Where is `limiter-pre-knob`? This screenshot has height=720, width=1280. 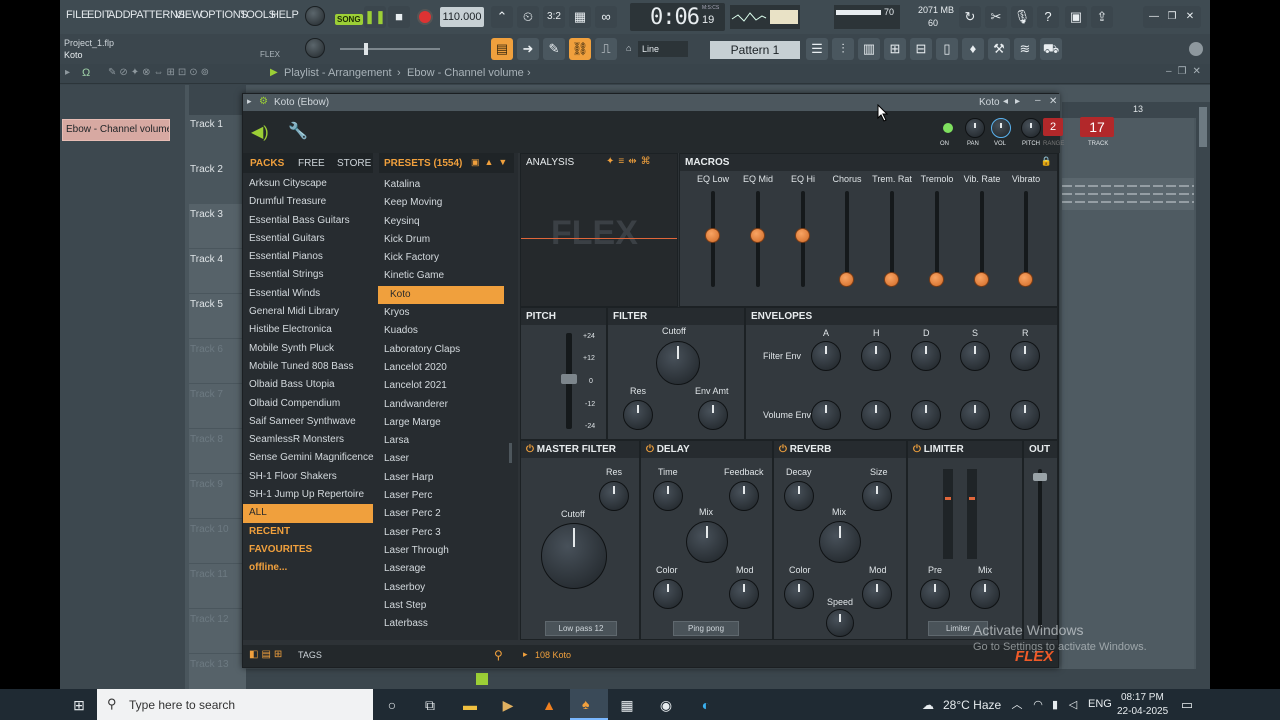 limiter-pre-knob is located at coordinates (935, 594).